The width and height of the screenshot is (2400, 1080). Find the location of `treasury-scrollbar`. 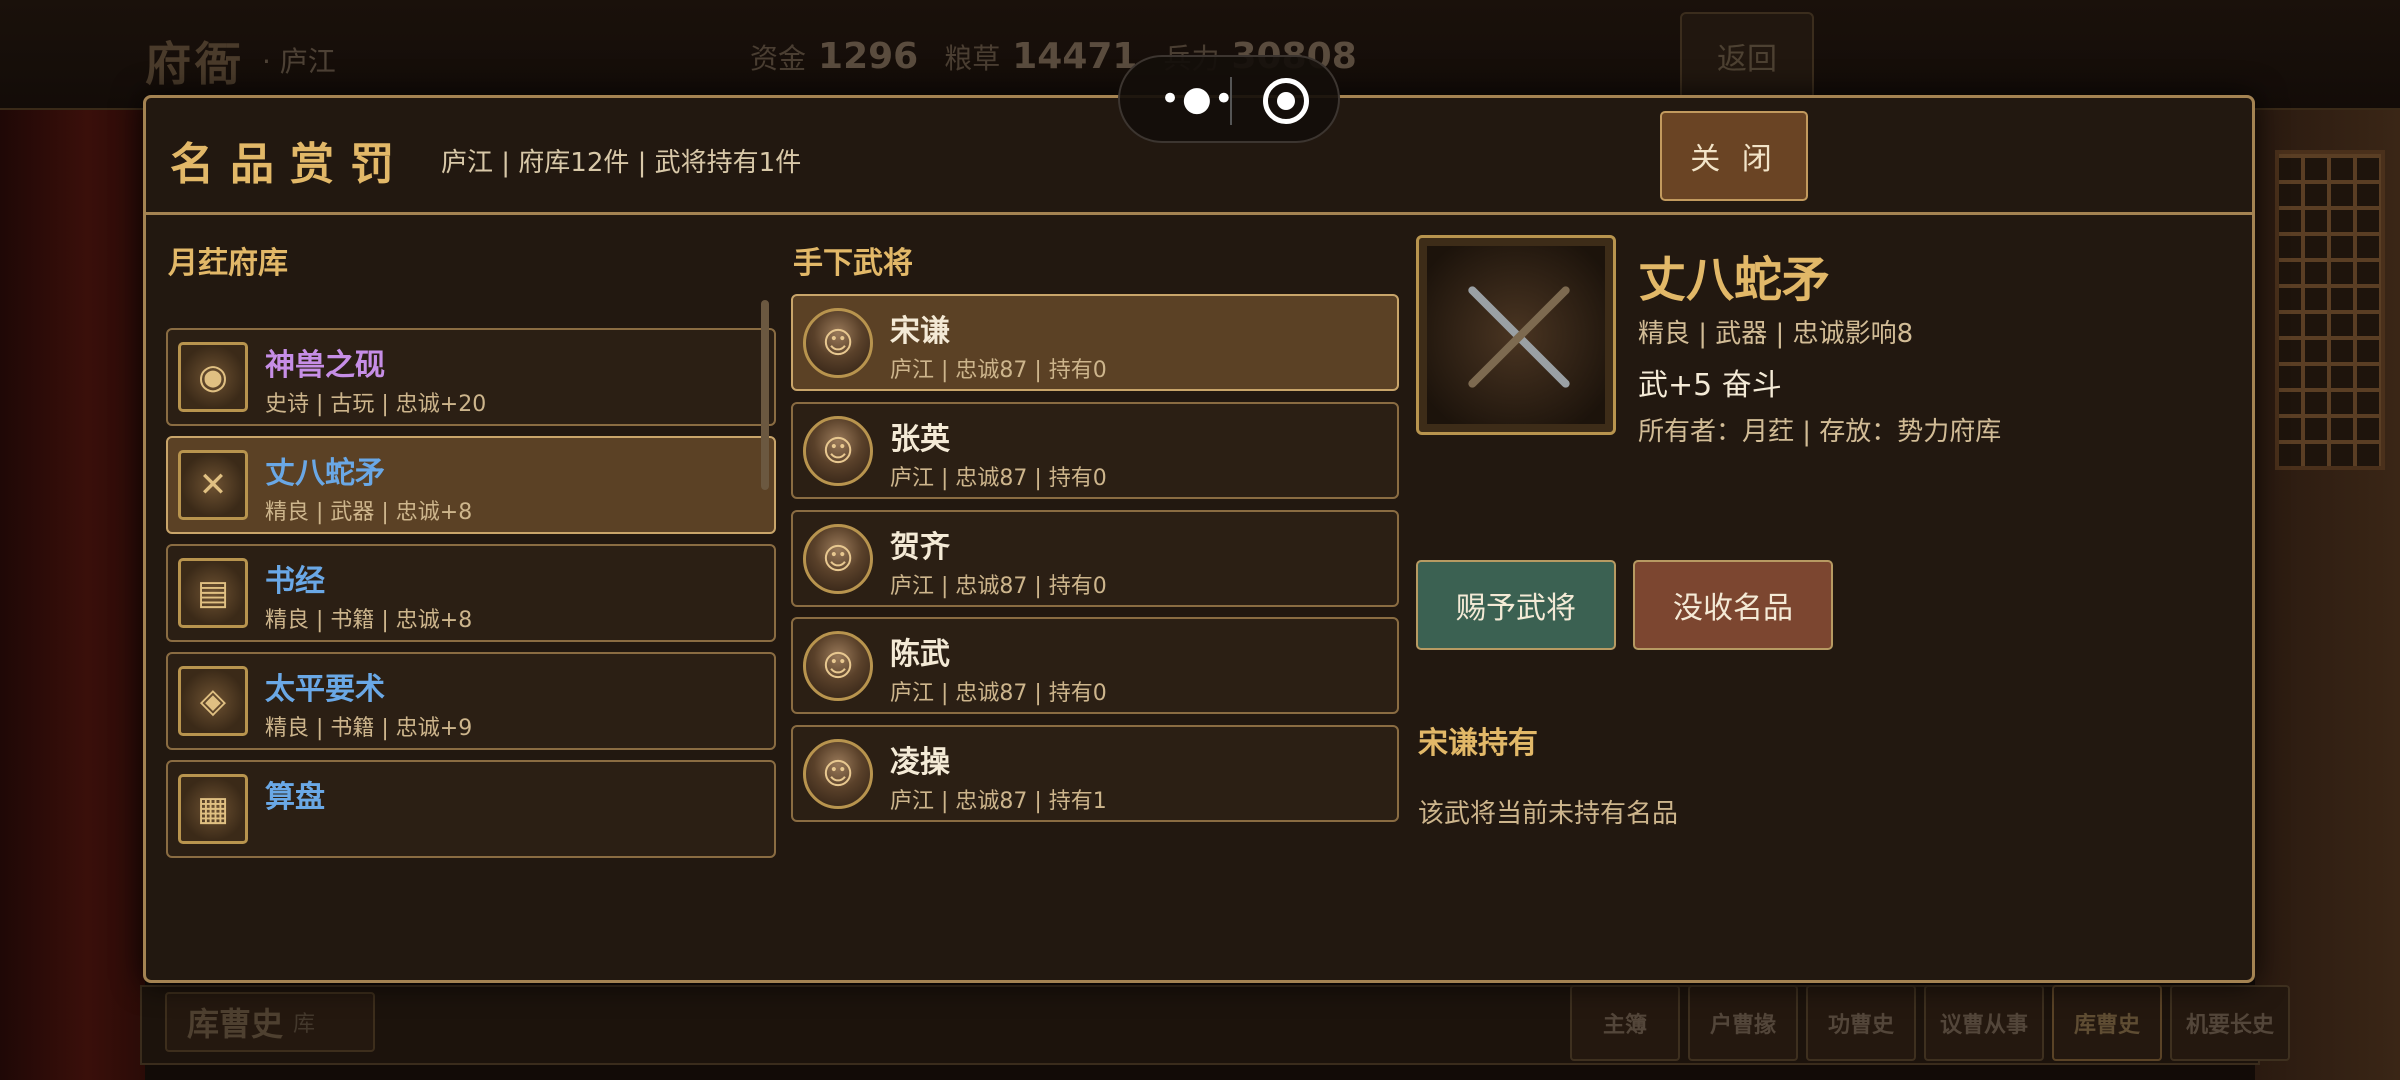

treasury-scrollbar is located at coordinates (765, 395).